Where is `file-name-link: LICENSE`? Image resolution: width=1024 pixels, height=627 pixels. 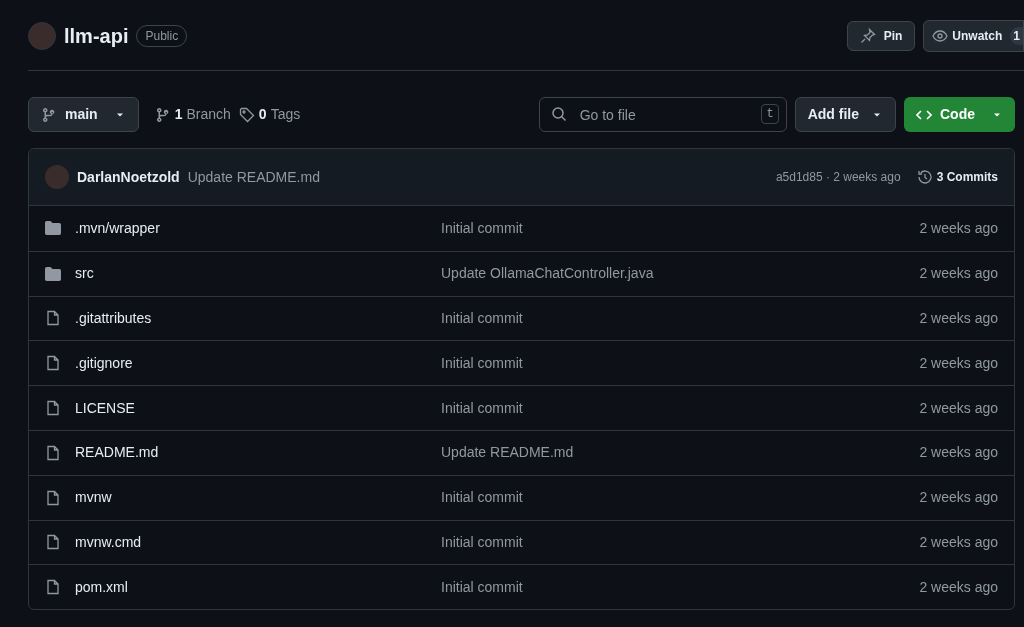
file-name-link: LICENSE is located at coordinates (258, 408).